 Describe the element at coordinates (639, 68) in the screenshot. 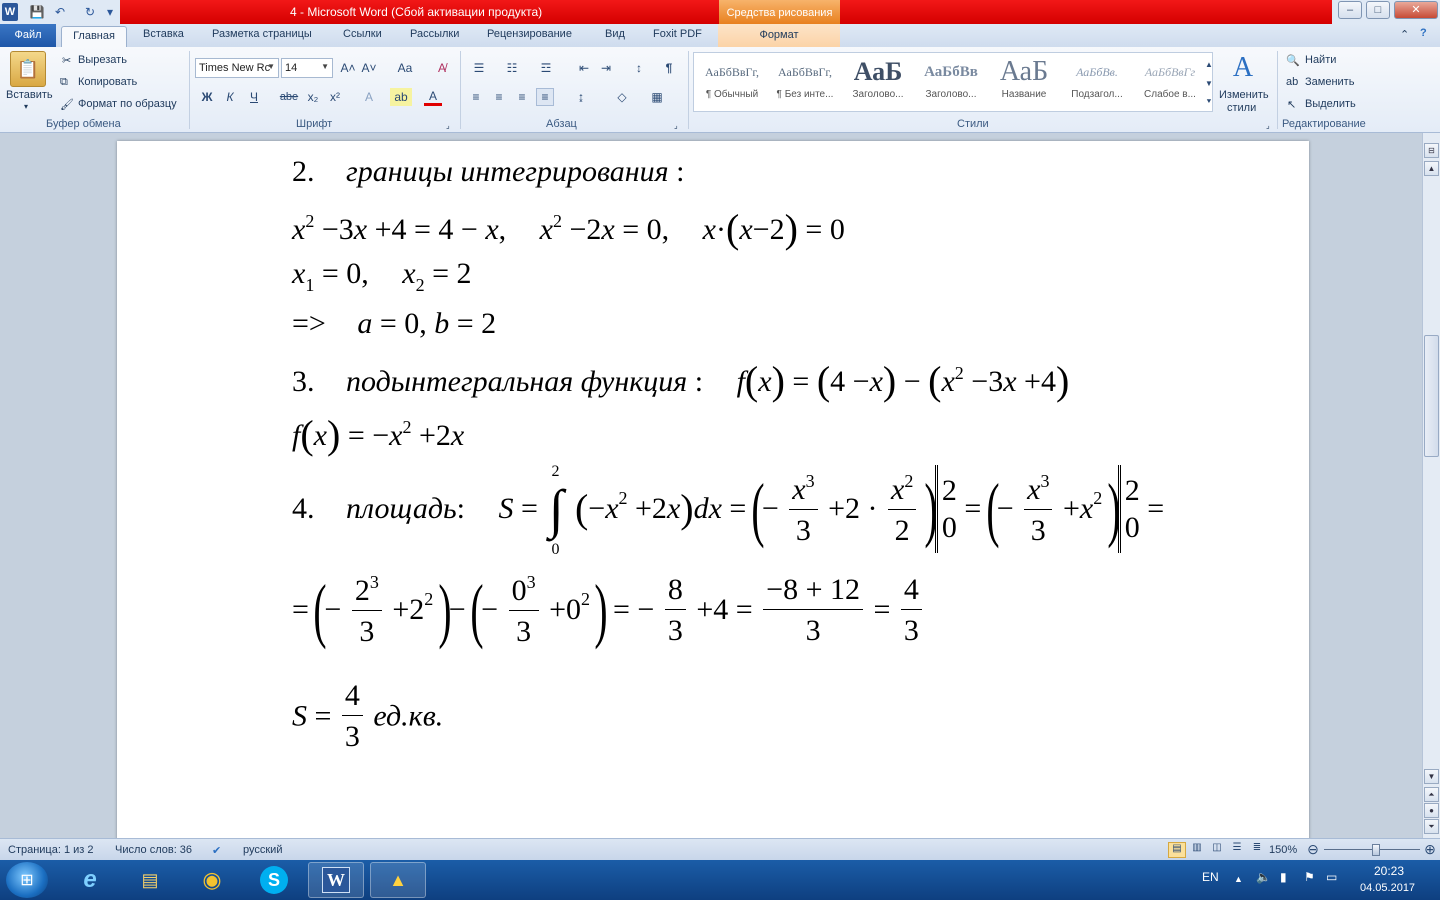

I see `sort-icon: ↕` at that location.